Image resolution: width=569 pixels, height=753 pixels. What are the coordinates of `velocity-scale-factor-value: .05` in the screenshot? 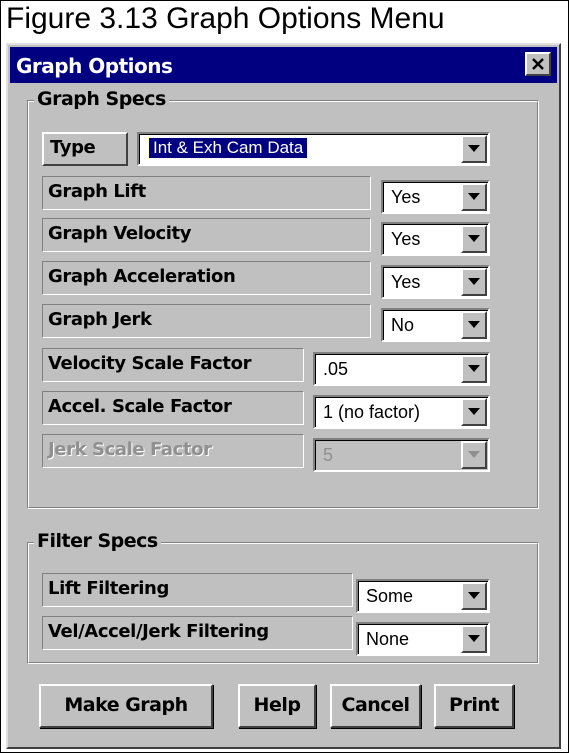 It's located at (336, 369).